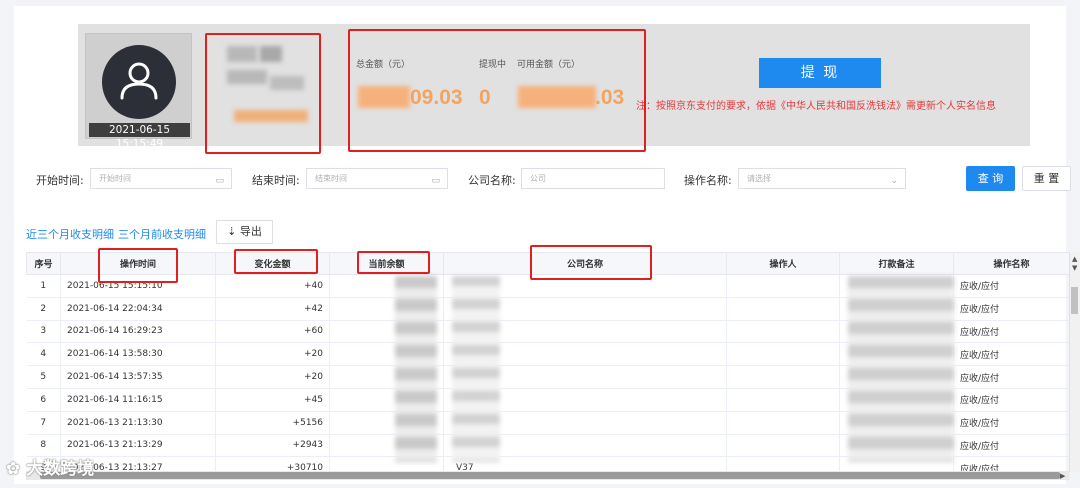 The width and height of the screenshot is (1080, 488). I want to click on scroll-up-icon: ▲, so click(1074, 259).